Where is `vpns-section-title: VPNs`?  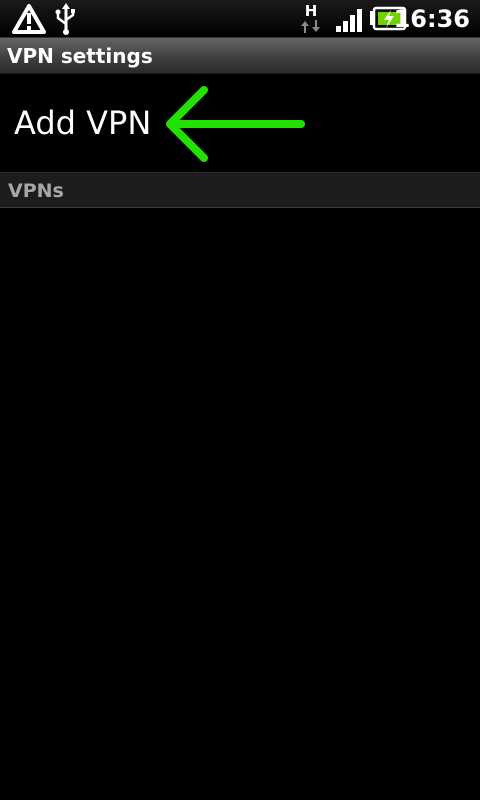
vpns-section-title: VPNs is located at coordinates (36, 191).